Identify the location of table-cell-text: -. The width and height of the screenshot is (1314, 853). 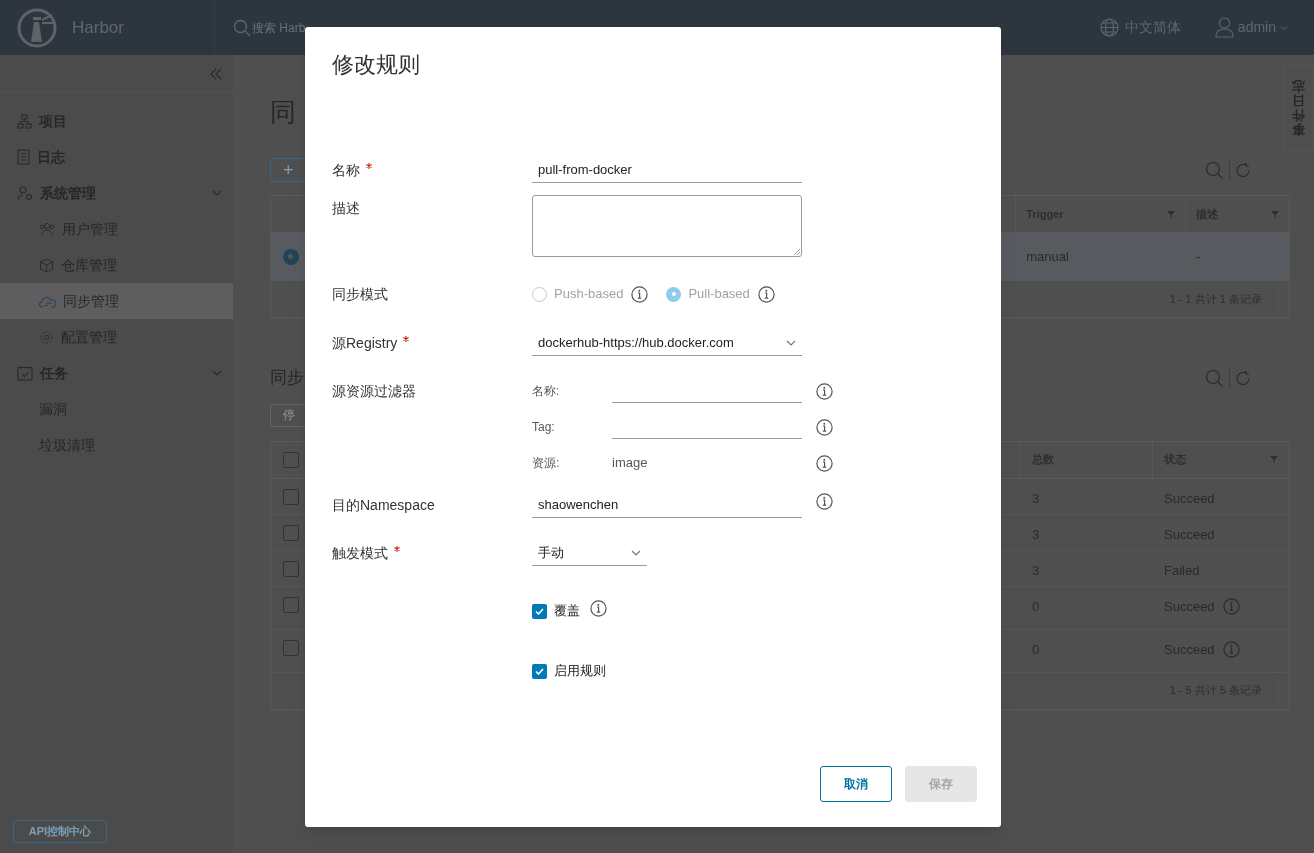
(1198, 256).